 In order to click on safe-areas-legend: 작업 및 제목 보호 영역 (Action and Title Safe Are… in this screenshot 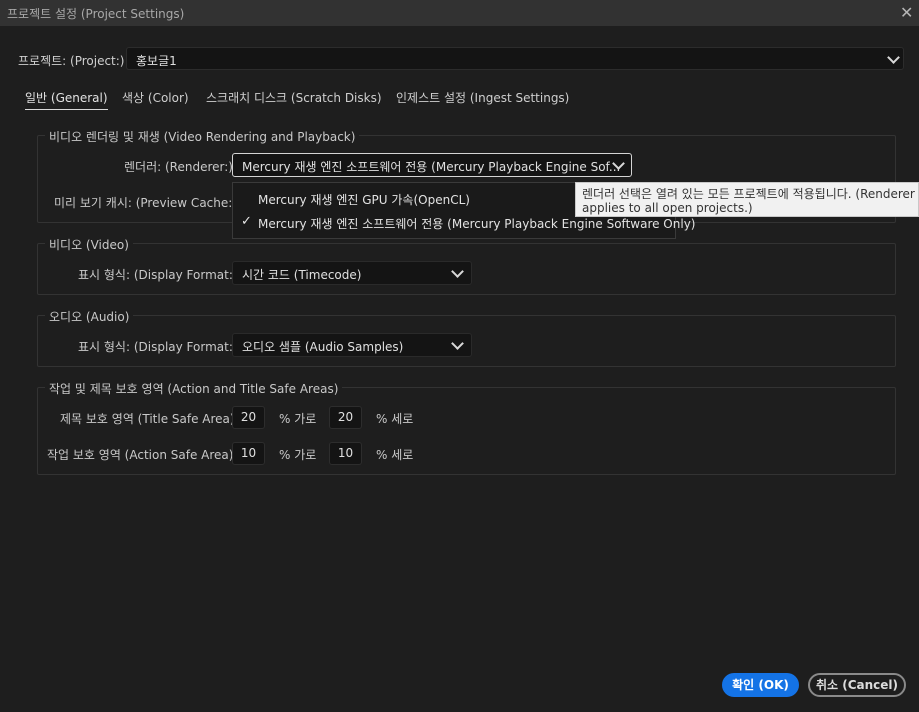, I will do `click(194, 388)`.